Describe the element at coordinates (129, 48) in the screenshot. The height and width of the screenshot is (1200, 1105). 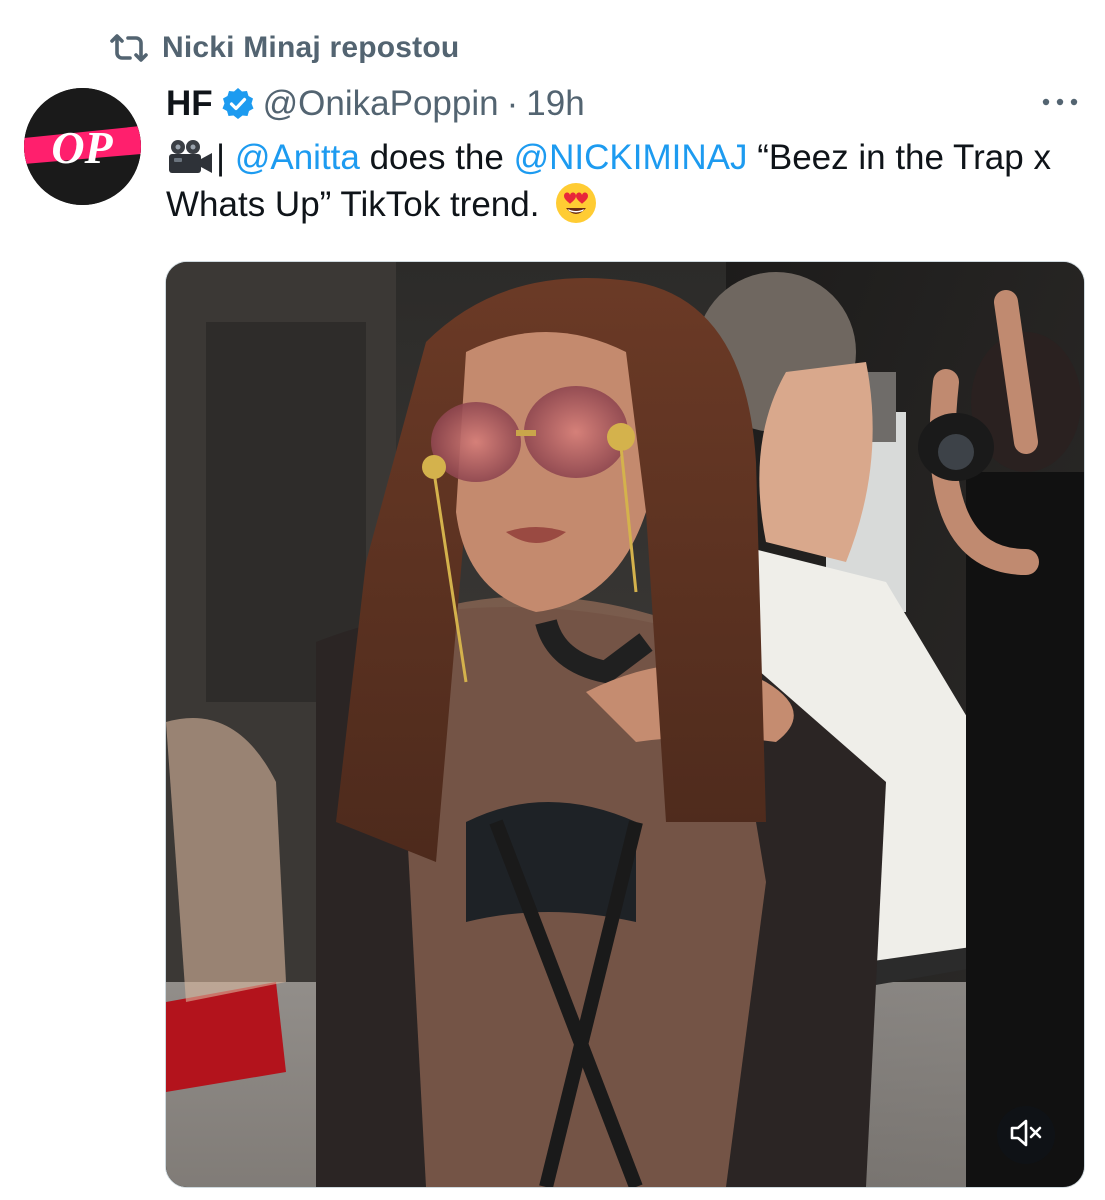
I see `repost-icon` at that location.